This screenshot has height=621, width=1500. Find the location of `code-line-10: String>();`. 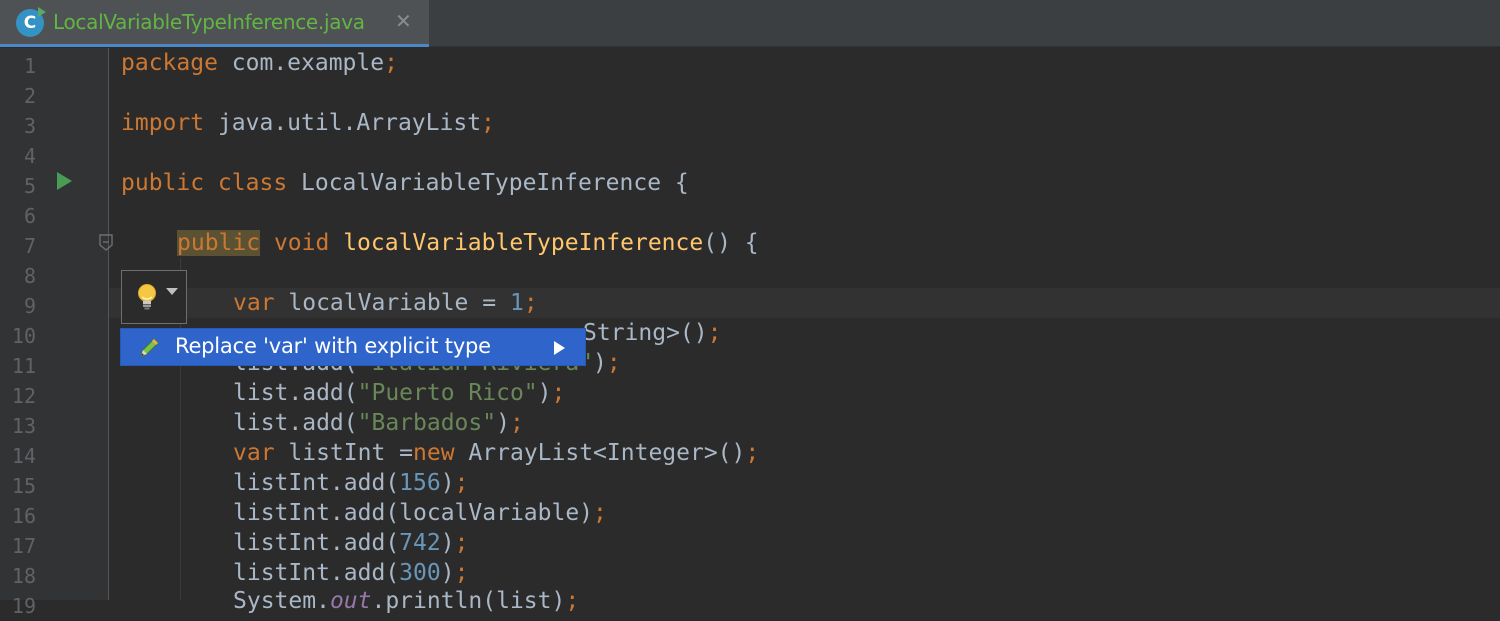

code-line-10: String>(); is located at coordinates (652, 333).